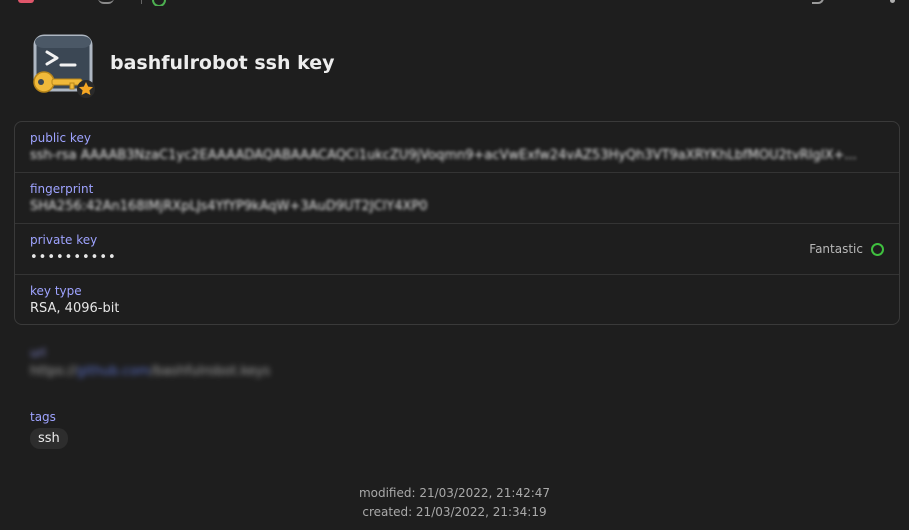 The width and height of the screenshot is (909, 530). What do you see at coordinates (106, 2) in the screenshot?
I see `toolbar-item-fragment` at bounding box center [106, 2].